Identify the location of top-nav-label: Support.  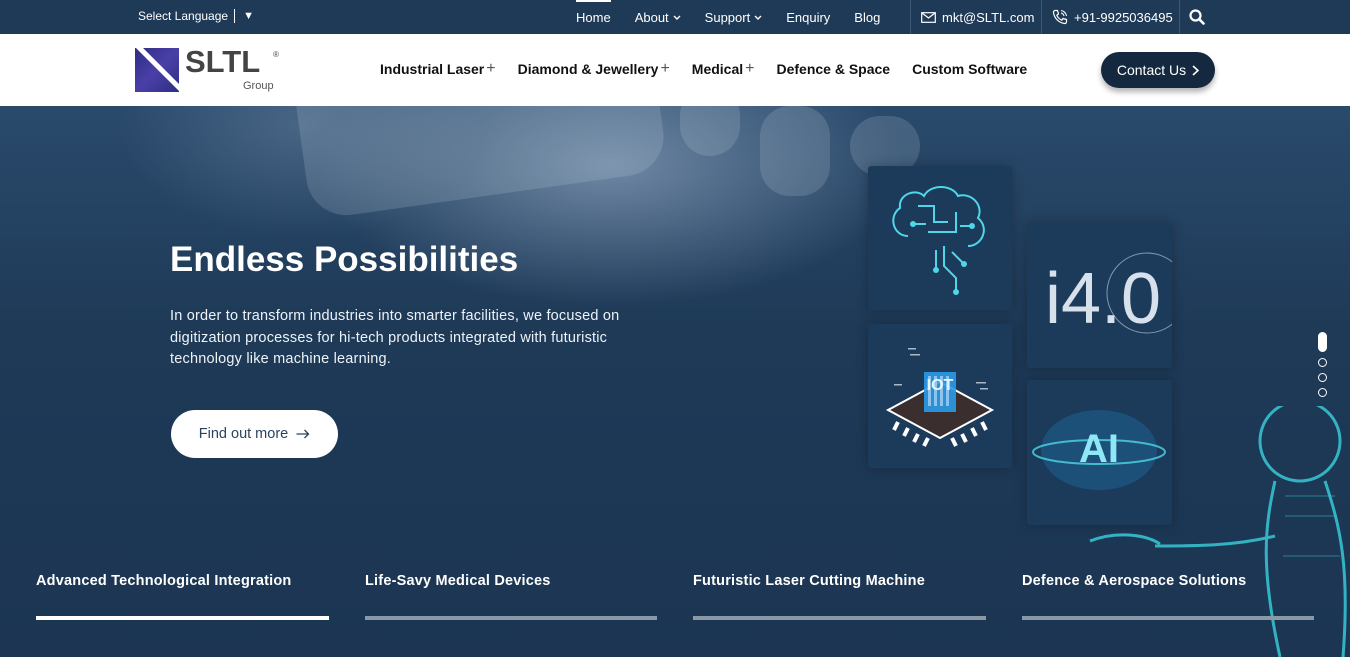
(727, 17).